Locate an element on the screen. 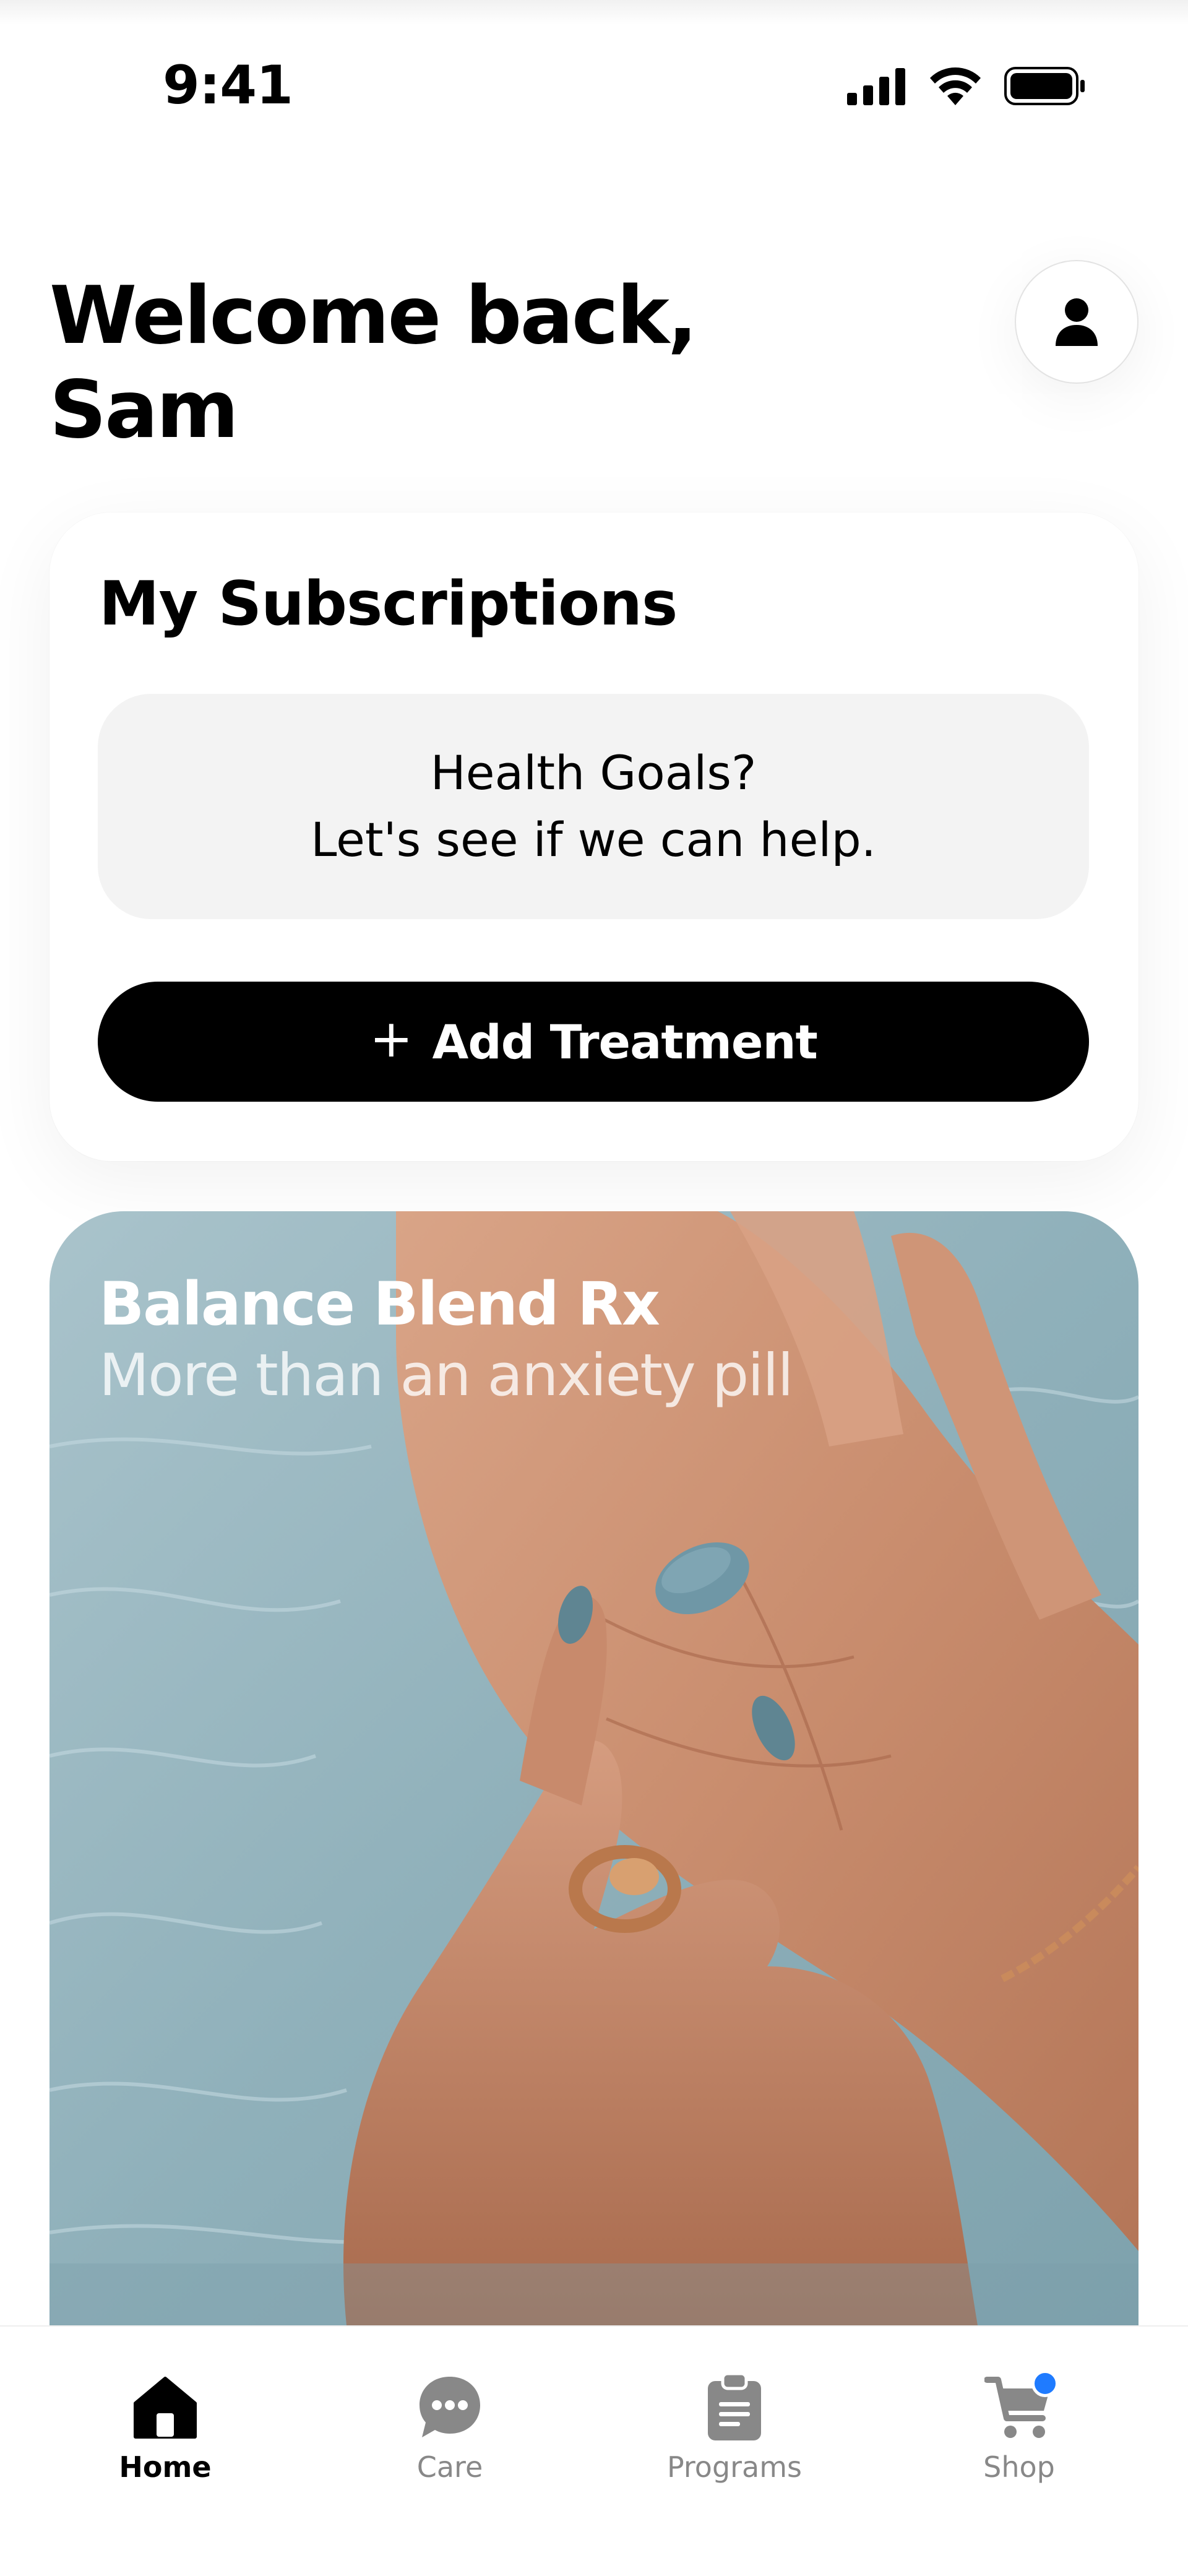  profile-button is located at coordinates (1076, 322).